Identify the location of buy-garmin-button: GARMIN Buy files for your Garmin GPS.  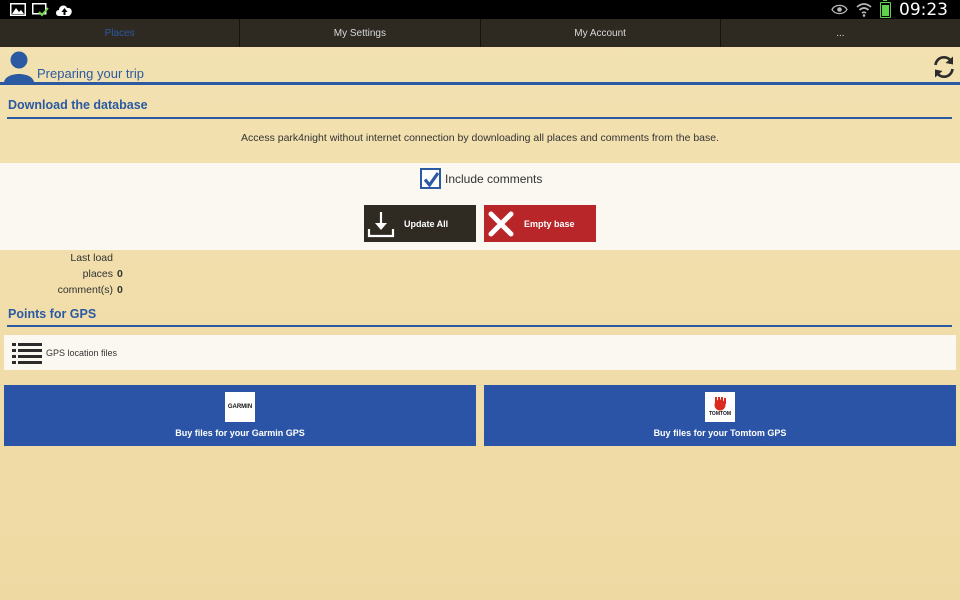
(240, 415).